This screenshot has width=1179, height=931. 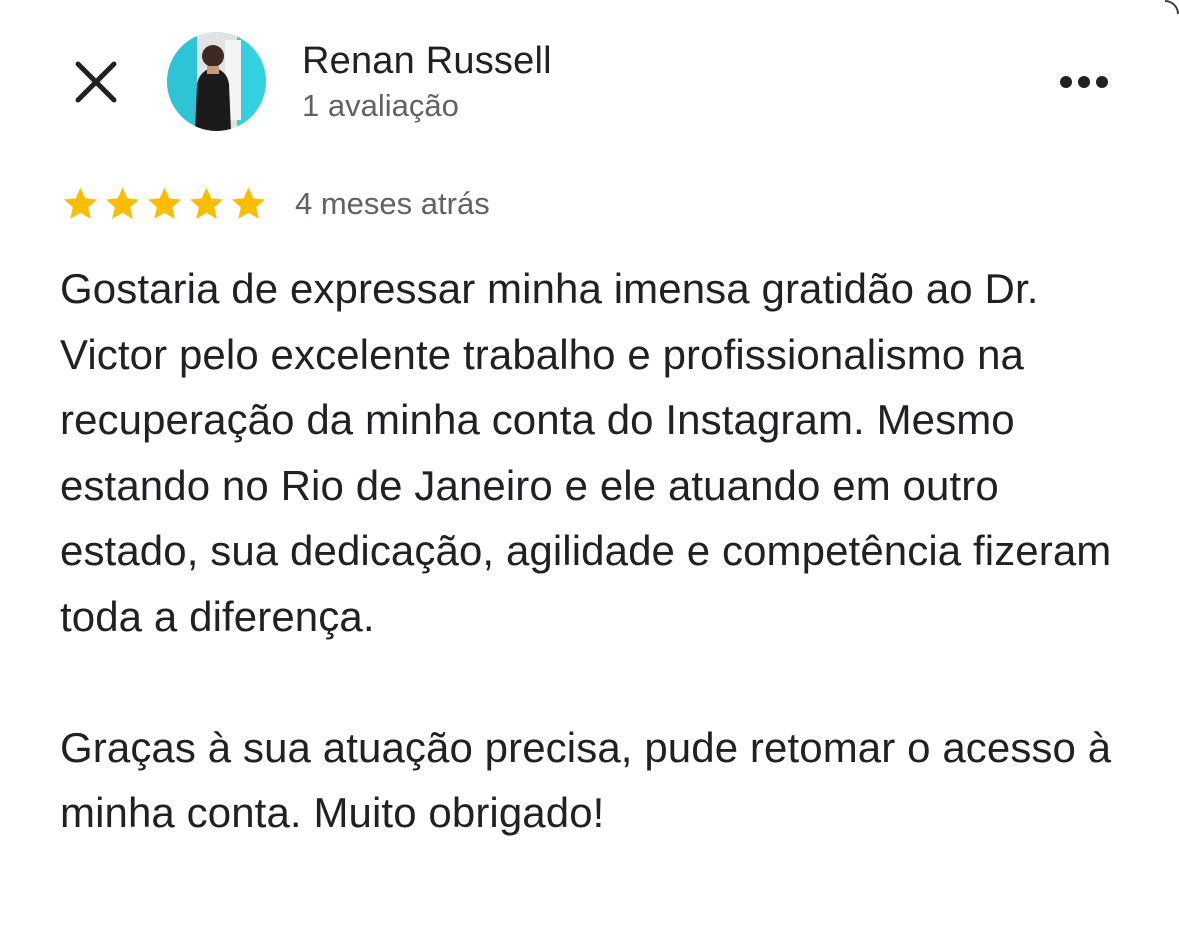 I want to click on avatar, so click(x=216, y=81).